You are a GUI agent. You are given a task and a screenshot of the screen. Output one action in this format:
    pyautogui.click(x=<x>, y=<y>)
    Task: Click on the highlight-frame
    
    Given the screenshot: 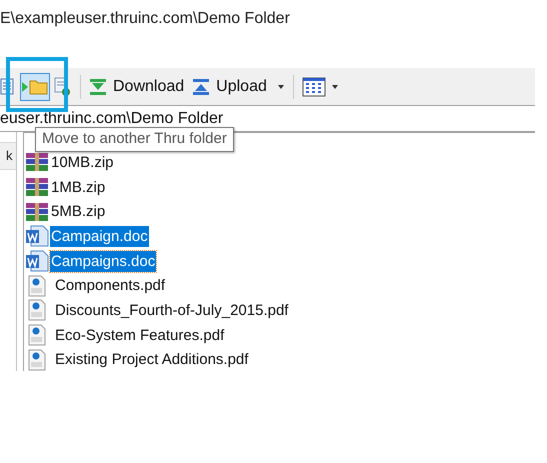 What is the action you would take?
    pyautogui.click(x=37, y=84)
    